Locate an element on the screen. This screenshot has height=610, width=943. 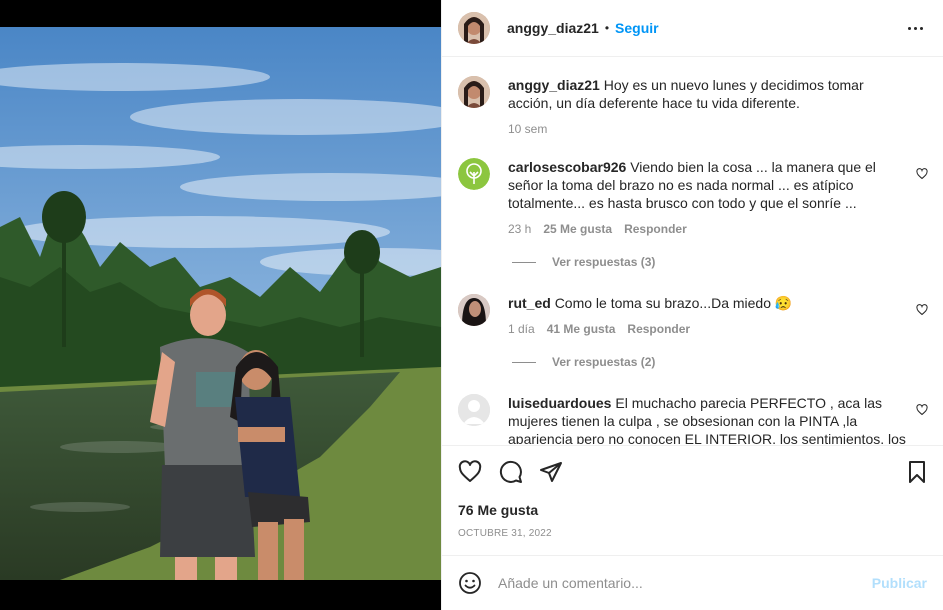
follow-button: Seguir is located at coordinates (637, 28).